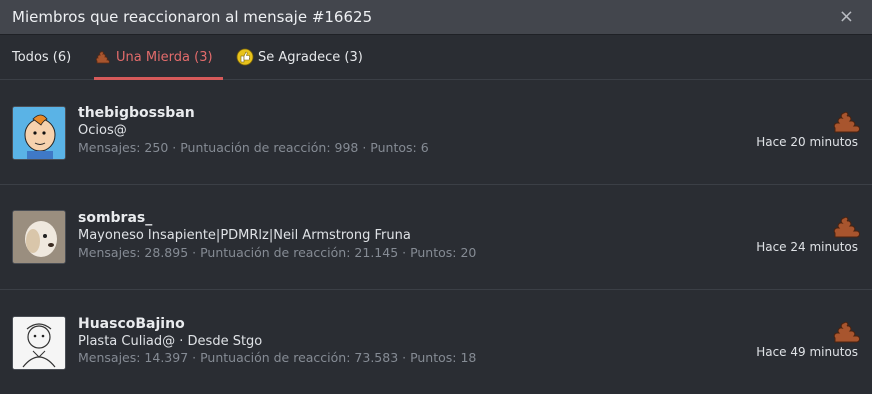  What do you see at coordinates (310, 57) in the screenshot?
I see `tab-se-agradece-label: Se Agradece (3)` at bounding box center [310, 57].